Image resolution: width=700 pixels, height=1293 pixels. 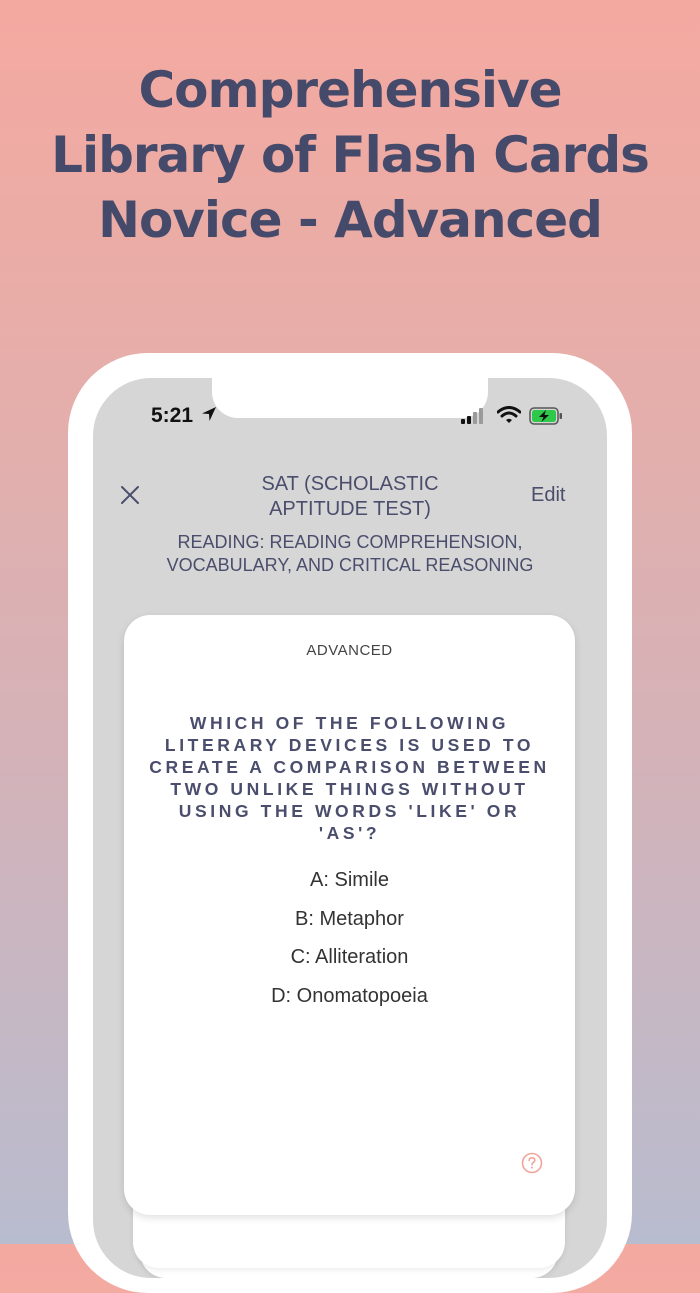 I want to click on phone-notch, so click(x=350, y=398).